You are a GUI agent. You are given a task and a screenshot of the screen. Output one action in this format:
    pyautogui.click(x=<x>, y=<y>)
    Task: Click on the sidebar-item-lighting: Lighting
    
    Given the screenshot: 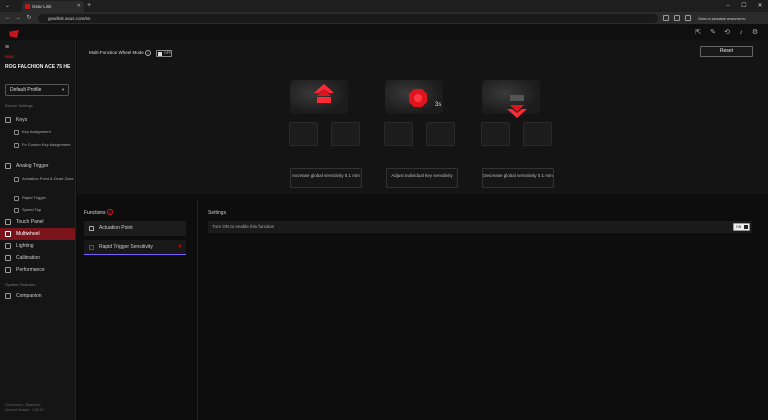 What is the action you would take?
    pyautogui.click(x=37, y=246)
    